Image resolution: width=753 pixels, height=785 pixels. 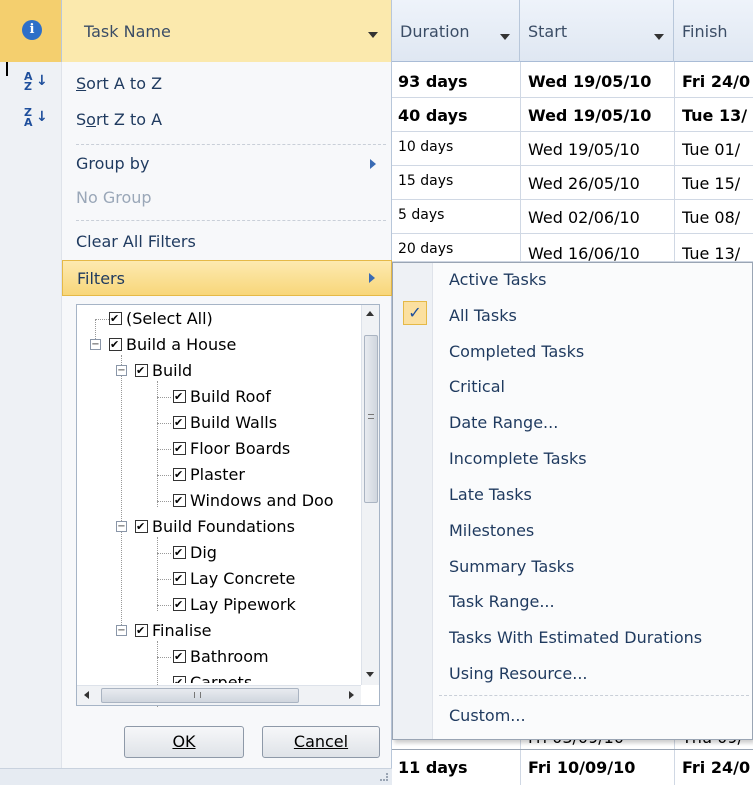 I want to click on table-row: 20 days Wed 16/06/10 Tue 13/, so click(x=572, y=249).